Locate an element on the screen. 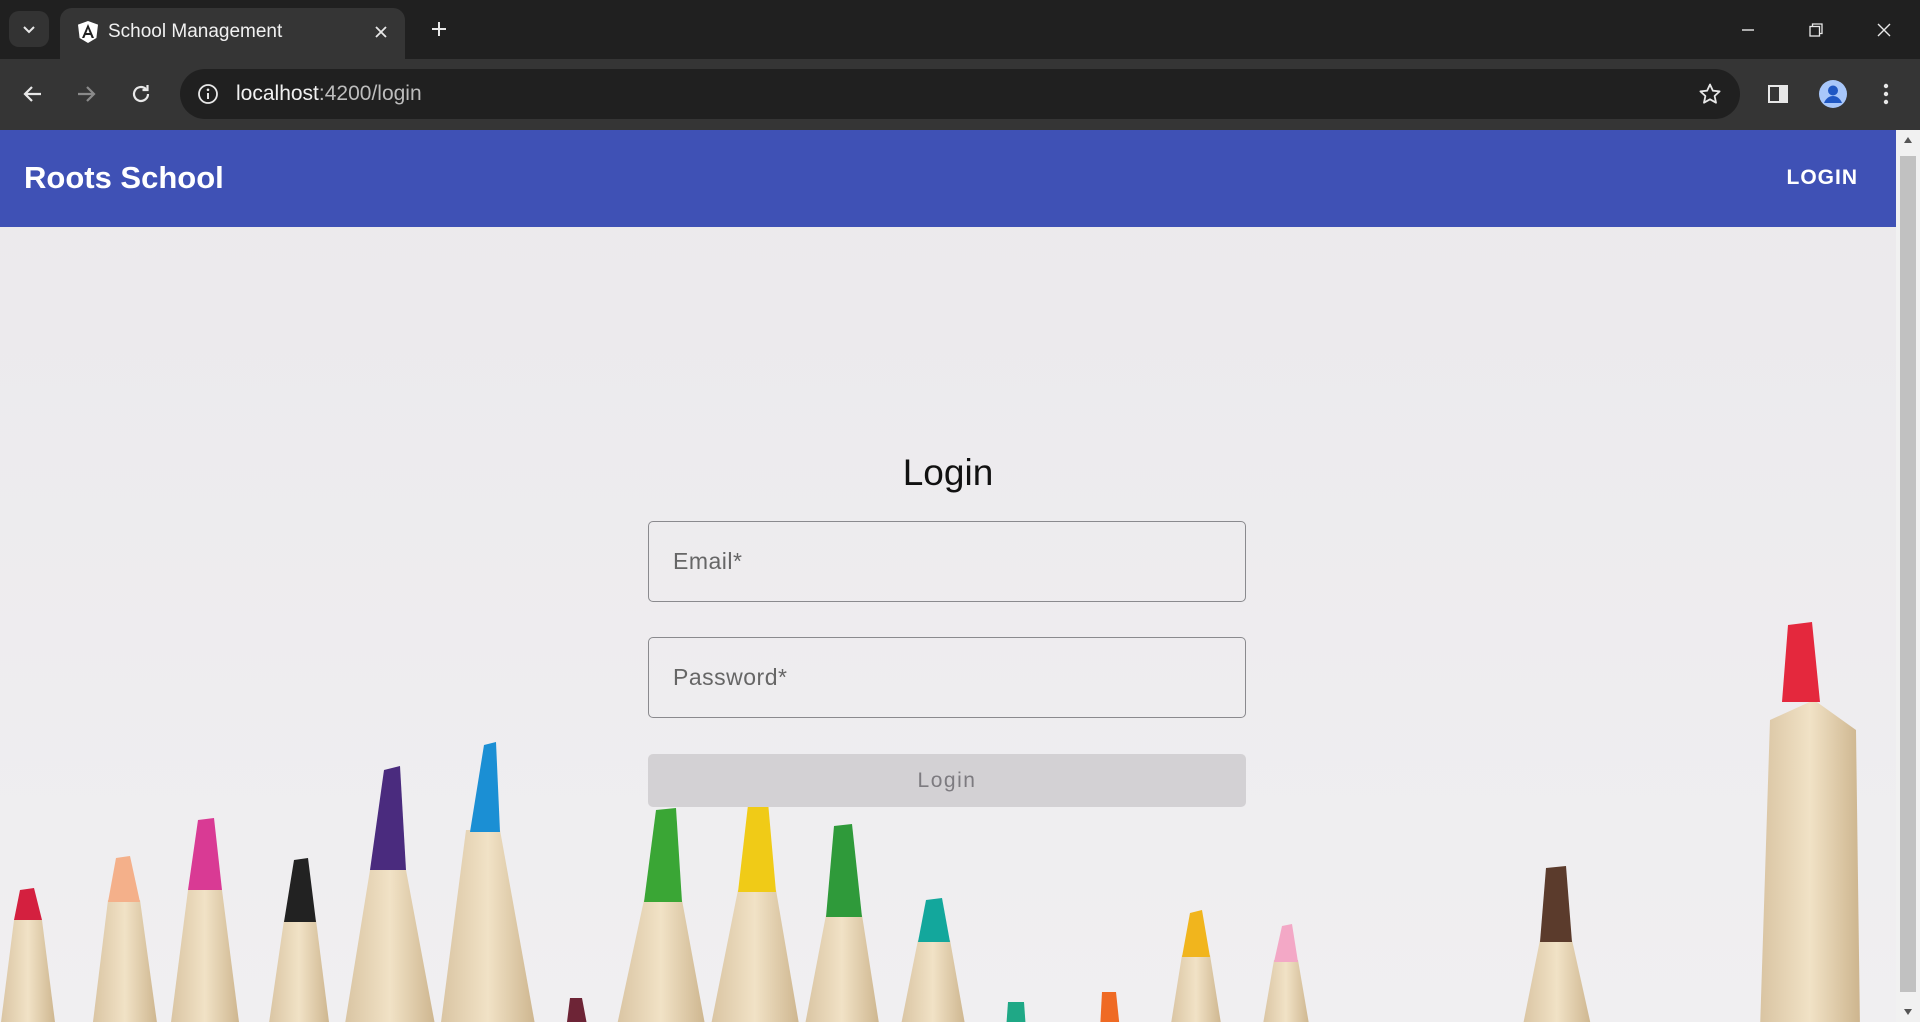 The height and width of the screenshot is (1022, 1920). login-title: Login is located at coordinates (948, 472).